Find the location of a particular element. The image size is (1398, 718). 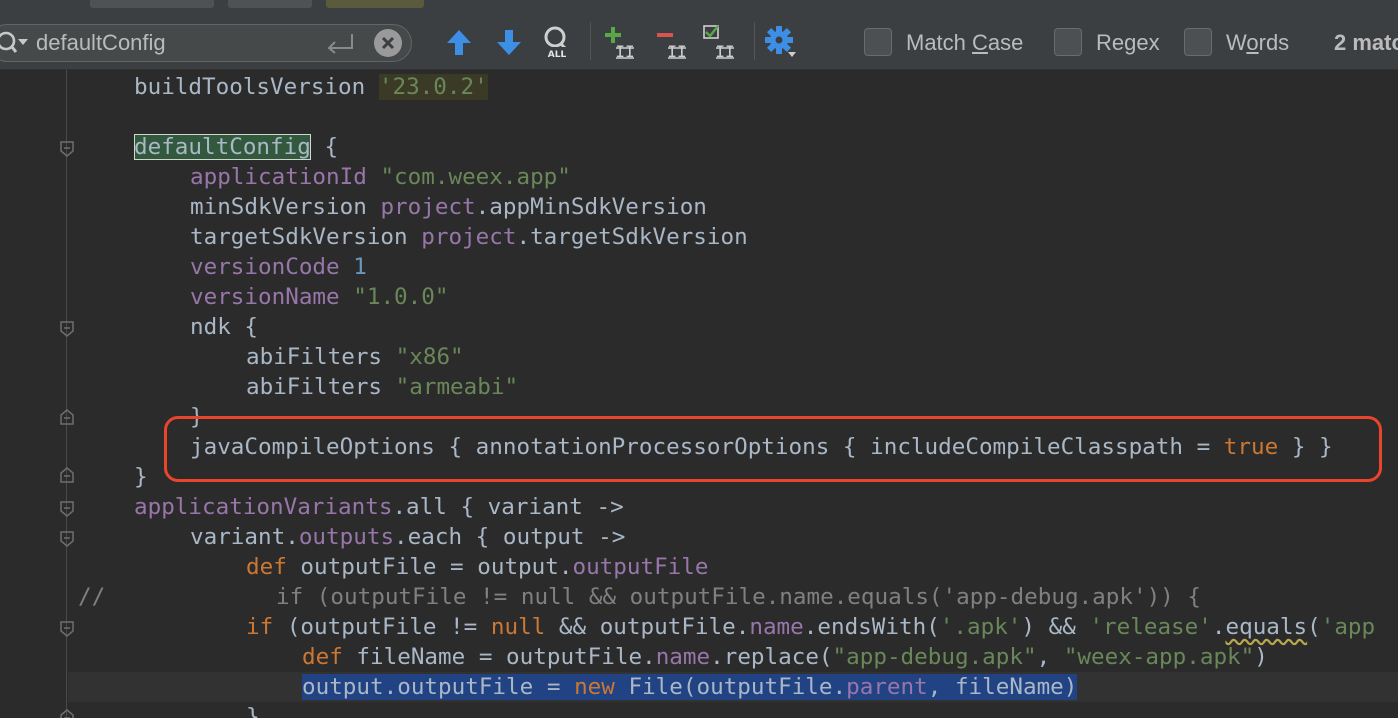

words-checkbox is located at coordinates (1198, 42).